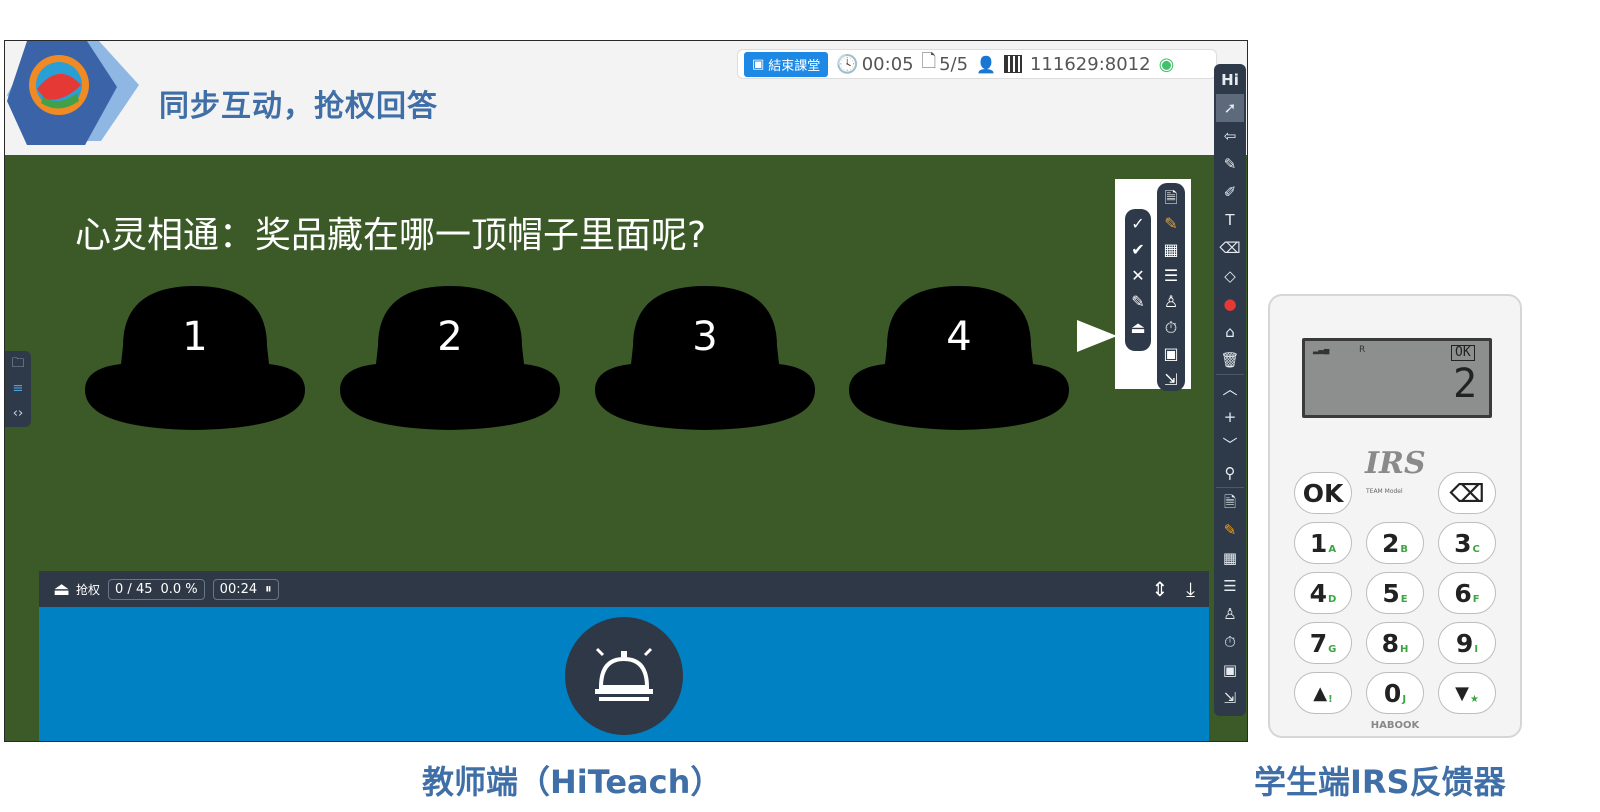 This screenshot has height=812, width=1600. I want to click on key-sub: I, so click(1476, 649).